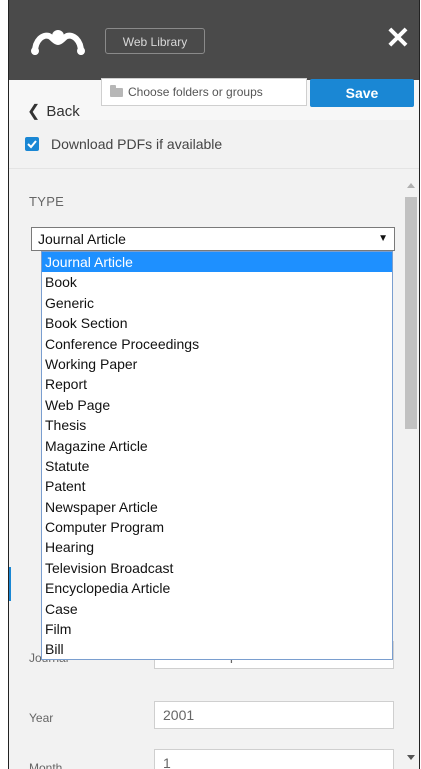 This screenshot has height=769, width=421. What do you see at coordinates (362, 93) in the screenshot?
I see `save-button: Save` at bounding box center [362, 93].